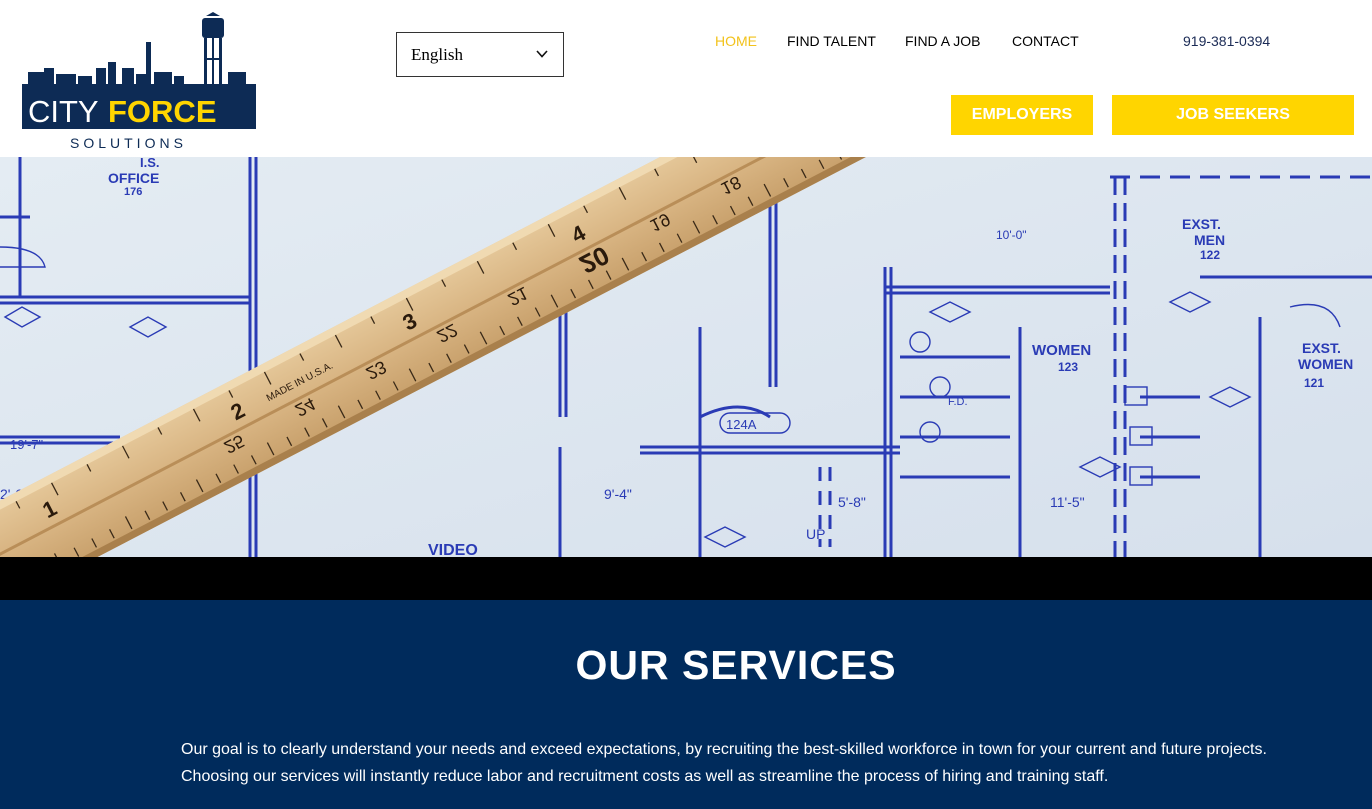 The width and height of the screenshot is (1372, 809). Describe the element at coordinates (542, 54) in the screenshot. I see `chevron-down-icon` at that location.